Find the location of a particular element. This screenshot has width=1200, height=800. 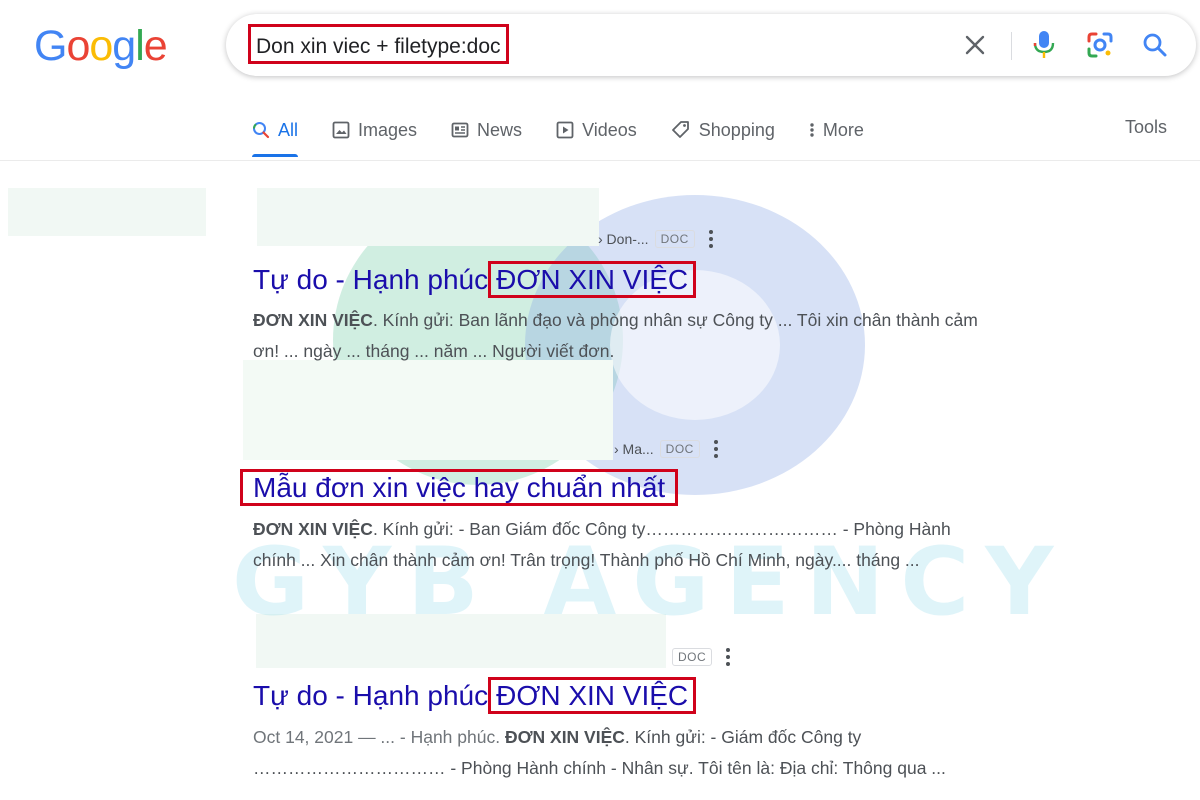

tab-label: More is located at coordinates (843, 129).